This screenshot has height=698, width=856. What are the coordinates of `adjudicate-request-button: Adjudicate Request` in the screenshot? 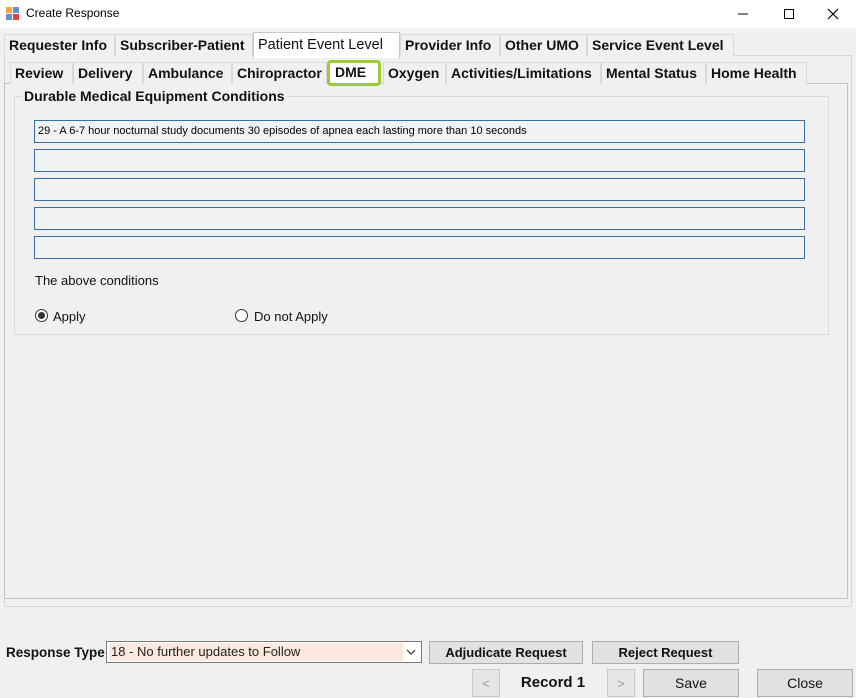 It's located at (506, 652).